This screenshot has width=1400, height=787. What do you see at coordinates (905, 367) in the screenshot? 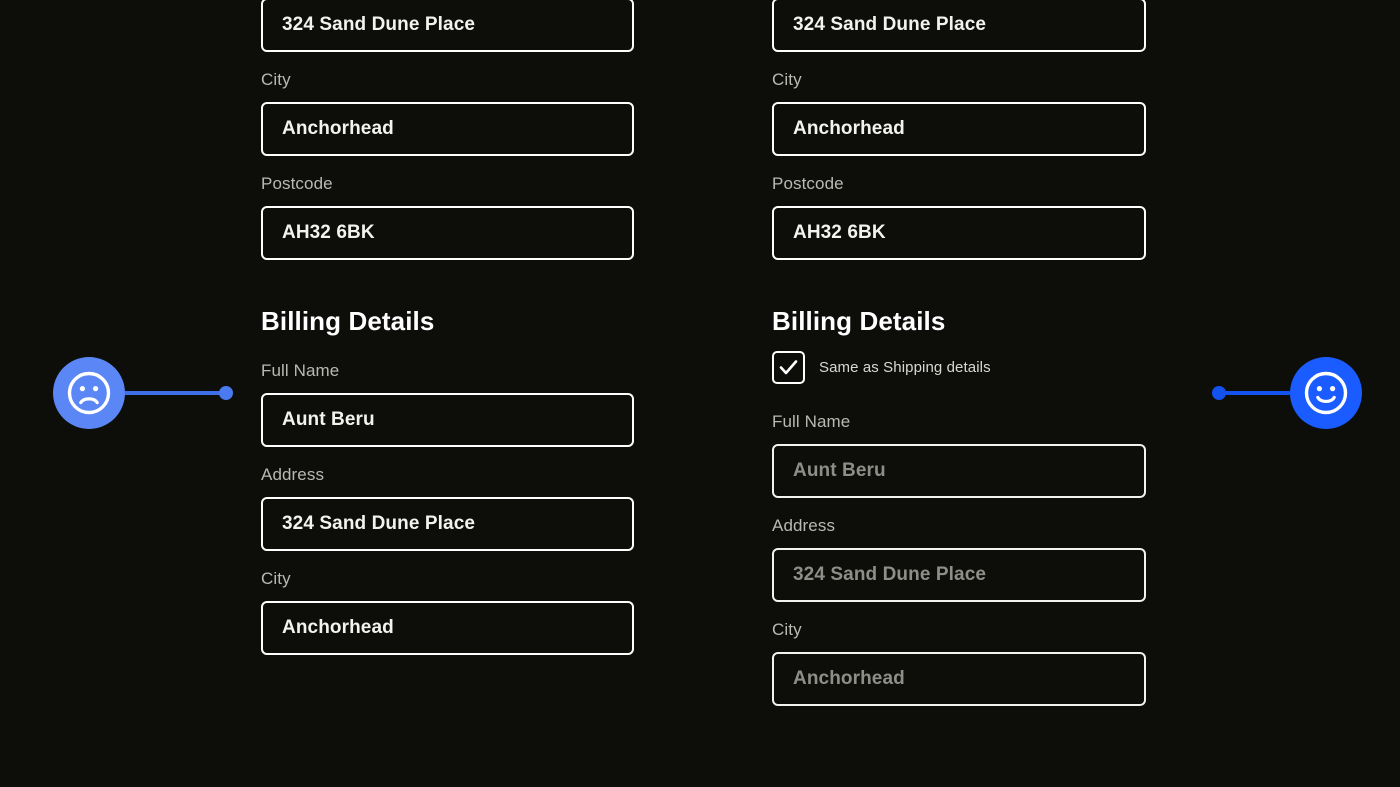
I see `same-as-shipping-label: Same as Shipping details` at bounding box center [905, 367].